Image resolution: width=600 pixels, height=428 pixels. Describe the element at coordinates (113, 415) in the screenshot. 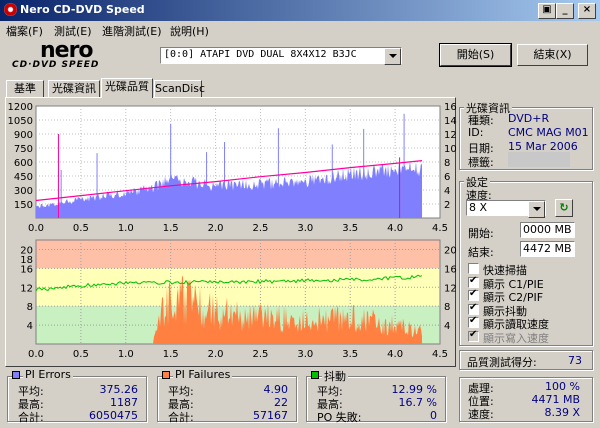

I see `pi-errors-total-value: 6050475` at that location.